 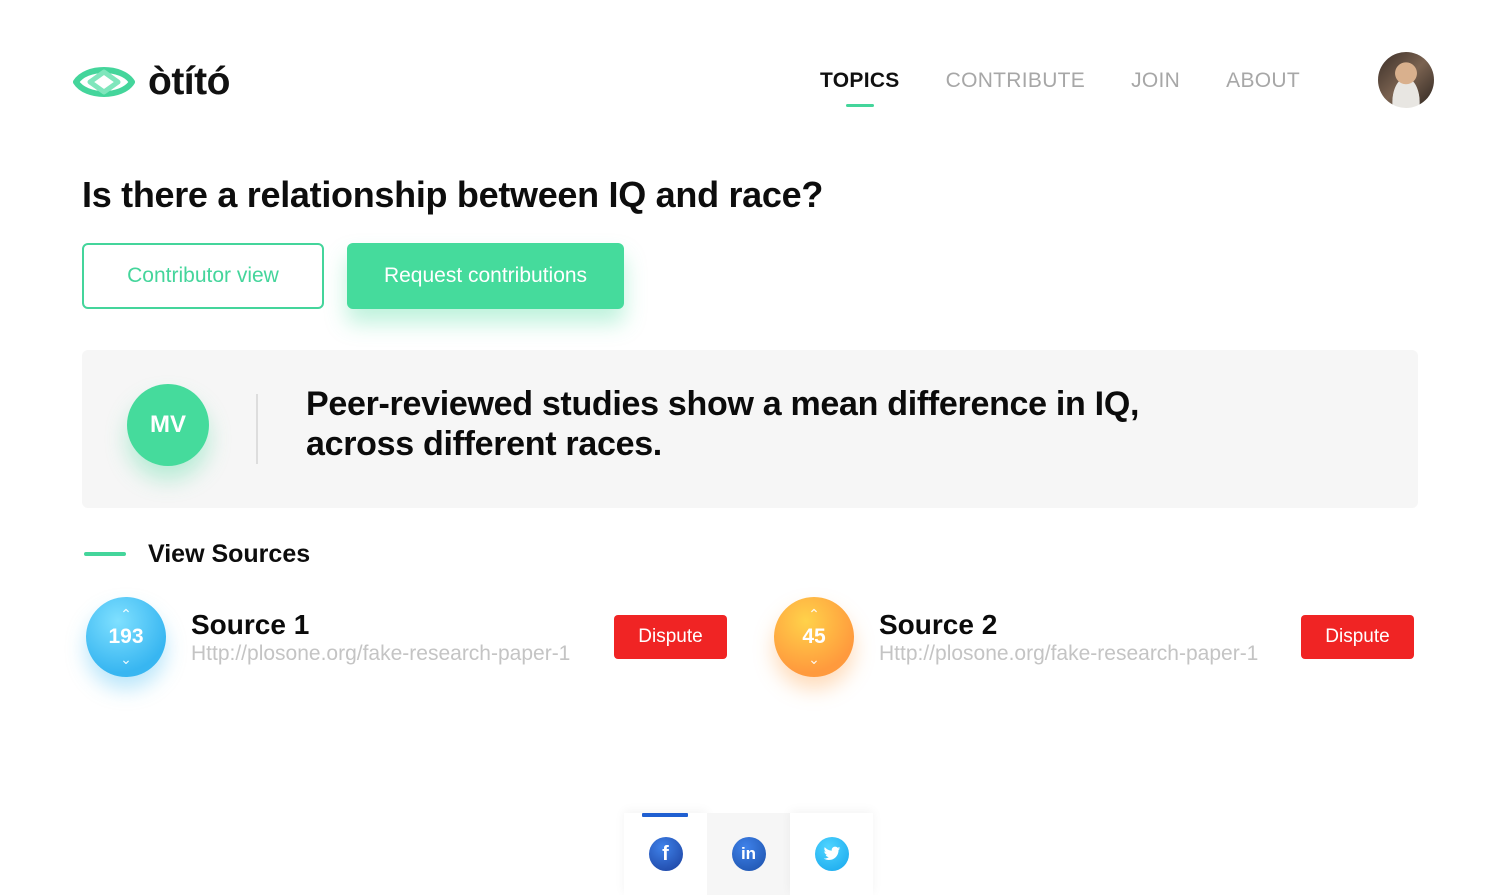 I want to click on nav-topics-label: TOPICS, so click(x=860, y=80).